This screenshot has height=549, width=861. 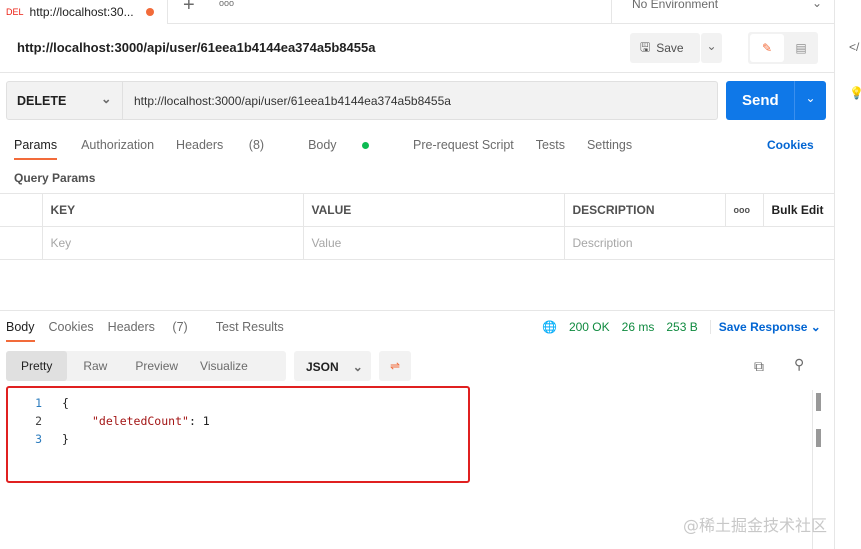 I want to click on response-time: 26 ms, so click(x=638, y=327).